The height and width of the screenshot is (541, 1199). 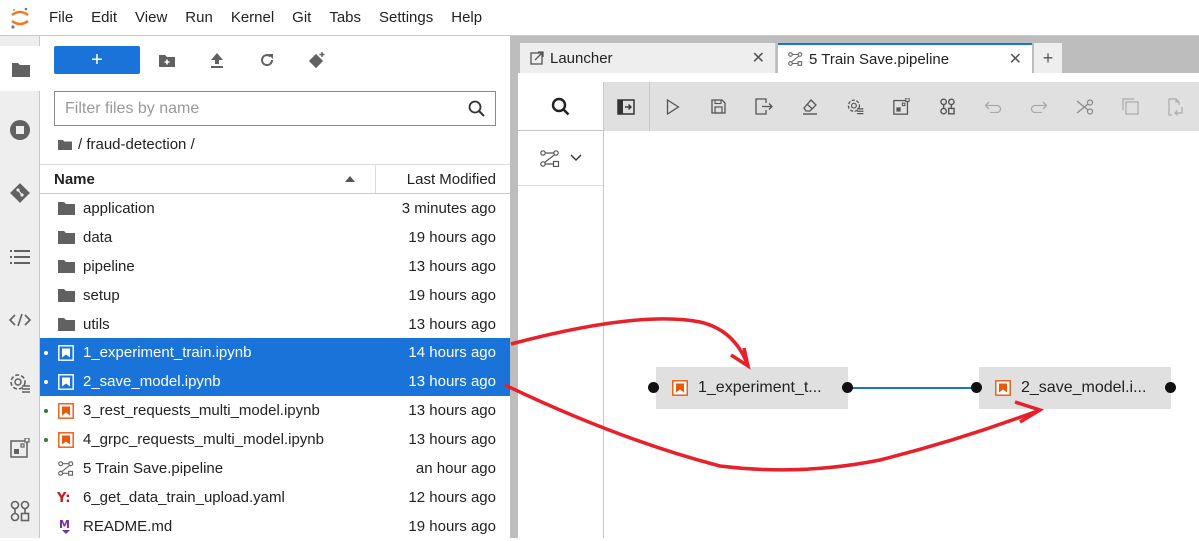 What do you see at coordinates (275, 266) in the screenshot?
I see `file-list-item: pipeline 13 hours ago` at bounding box center [275, 266].